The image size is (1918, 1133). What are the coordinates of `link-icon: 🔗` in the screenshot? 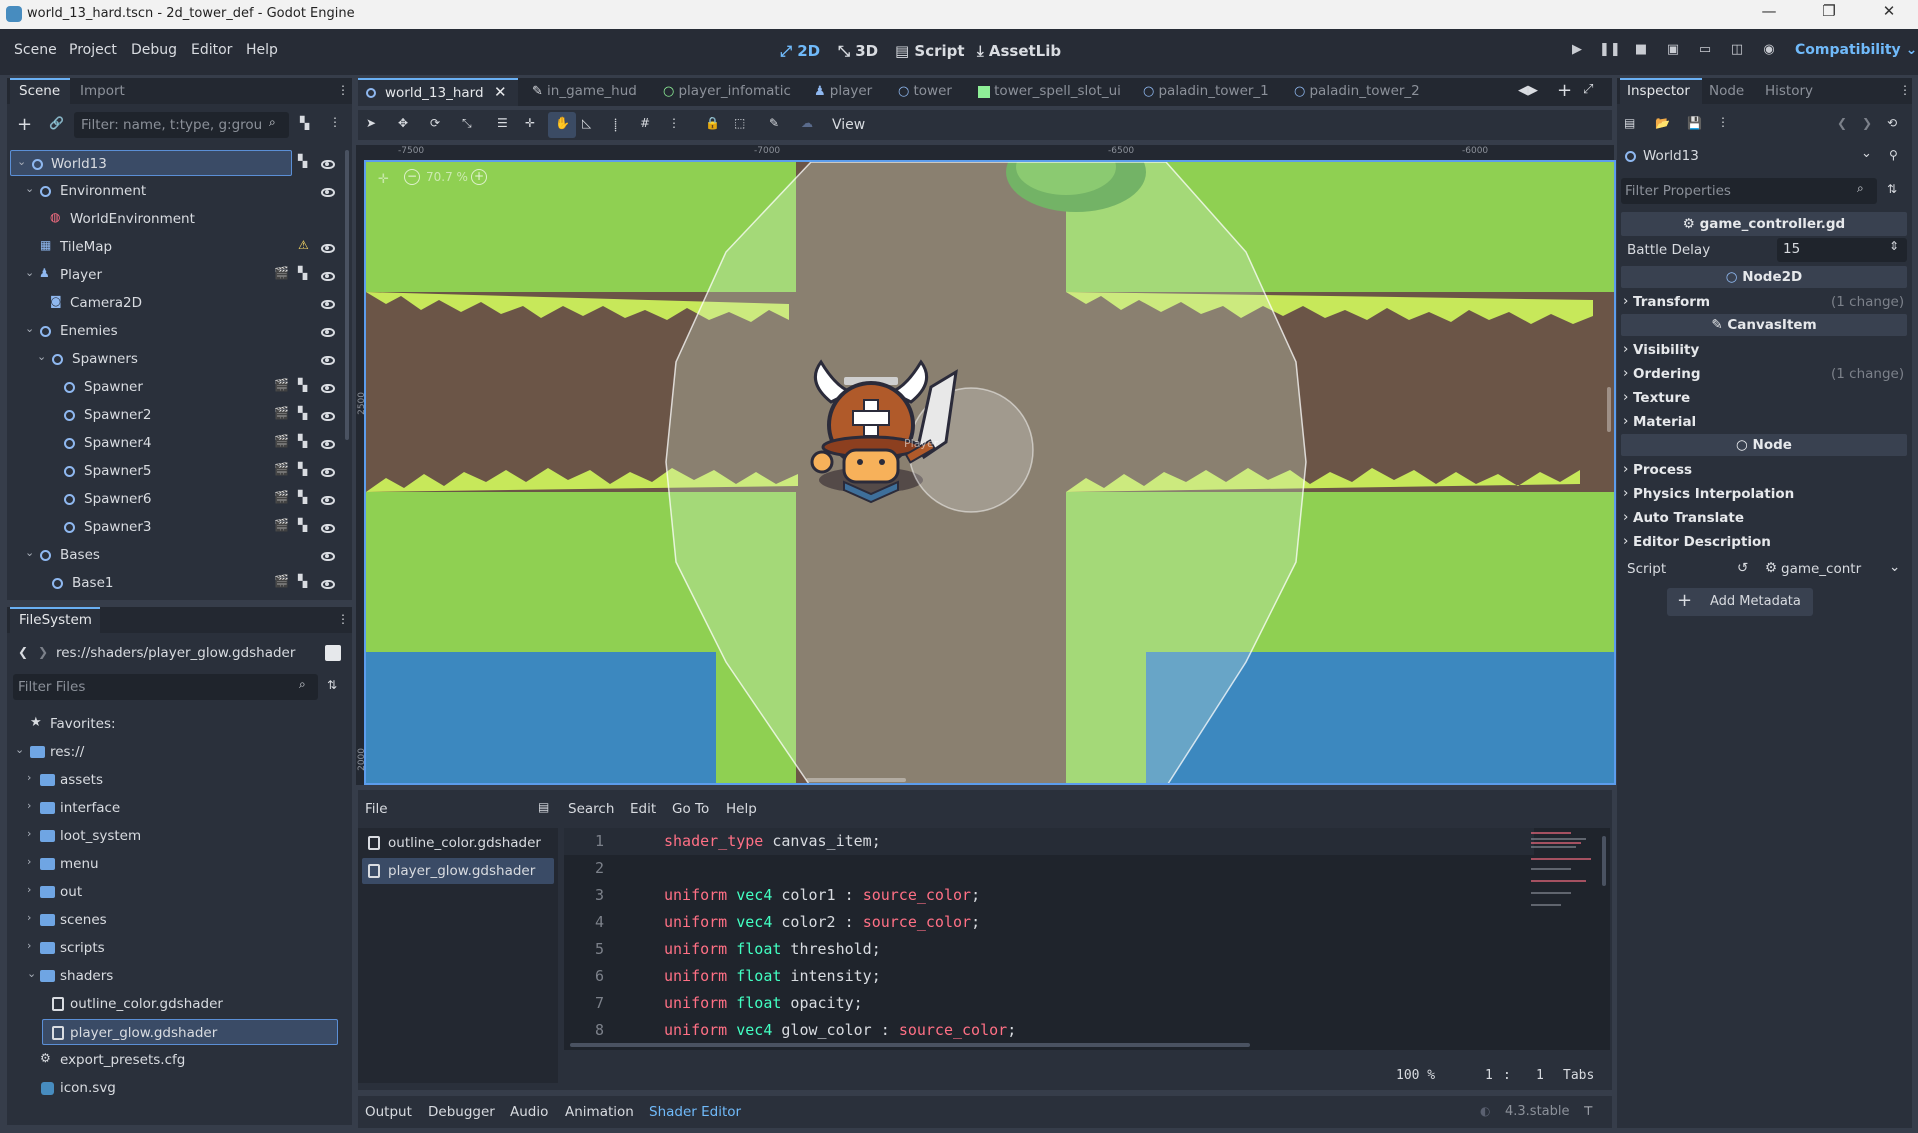 It's located at (56, 123).